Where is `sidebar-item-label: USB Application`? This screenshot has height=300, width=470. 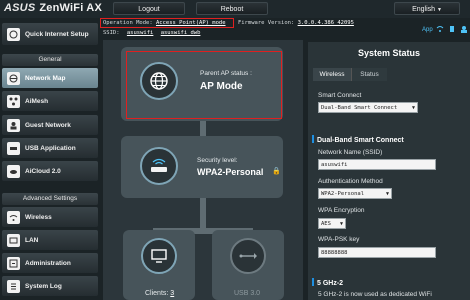 sidebar-item-label: USB Application is located at coordinates (50, 148).